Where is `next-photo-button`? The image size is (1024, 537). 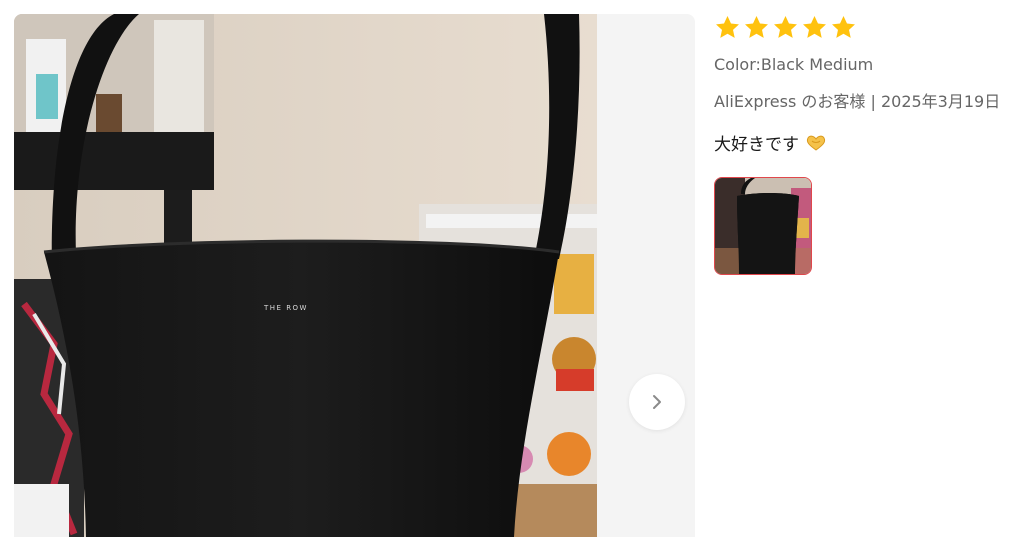
next-photo-button is located at coordinates (657, 402).